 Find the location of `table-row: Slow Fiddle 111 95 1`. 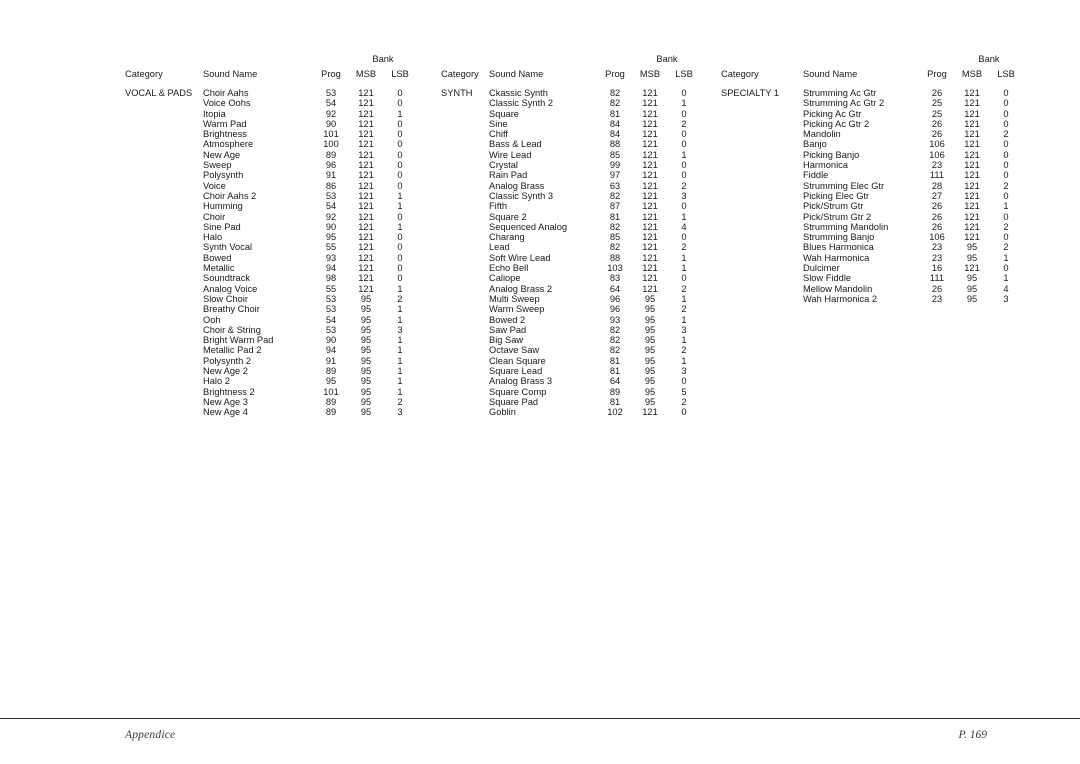

table-row: Slow Fiddle 111 95 1 is located at coordinates (872, 278).